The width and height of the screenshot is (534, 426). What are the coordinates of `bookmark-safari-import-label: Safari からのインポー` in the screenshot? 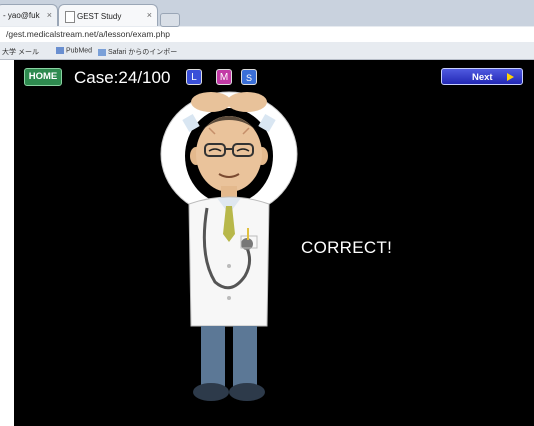 It's located at (143, 52).